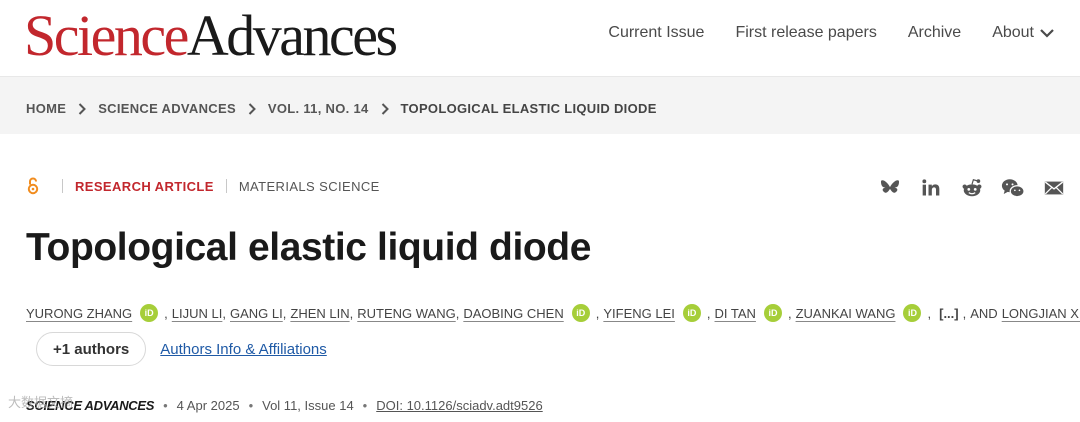  I want to click on bluesky-icon, so click(890, 188).